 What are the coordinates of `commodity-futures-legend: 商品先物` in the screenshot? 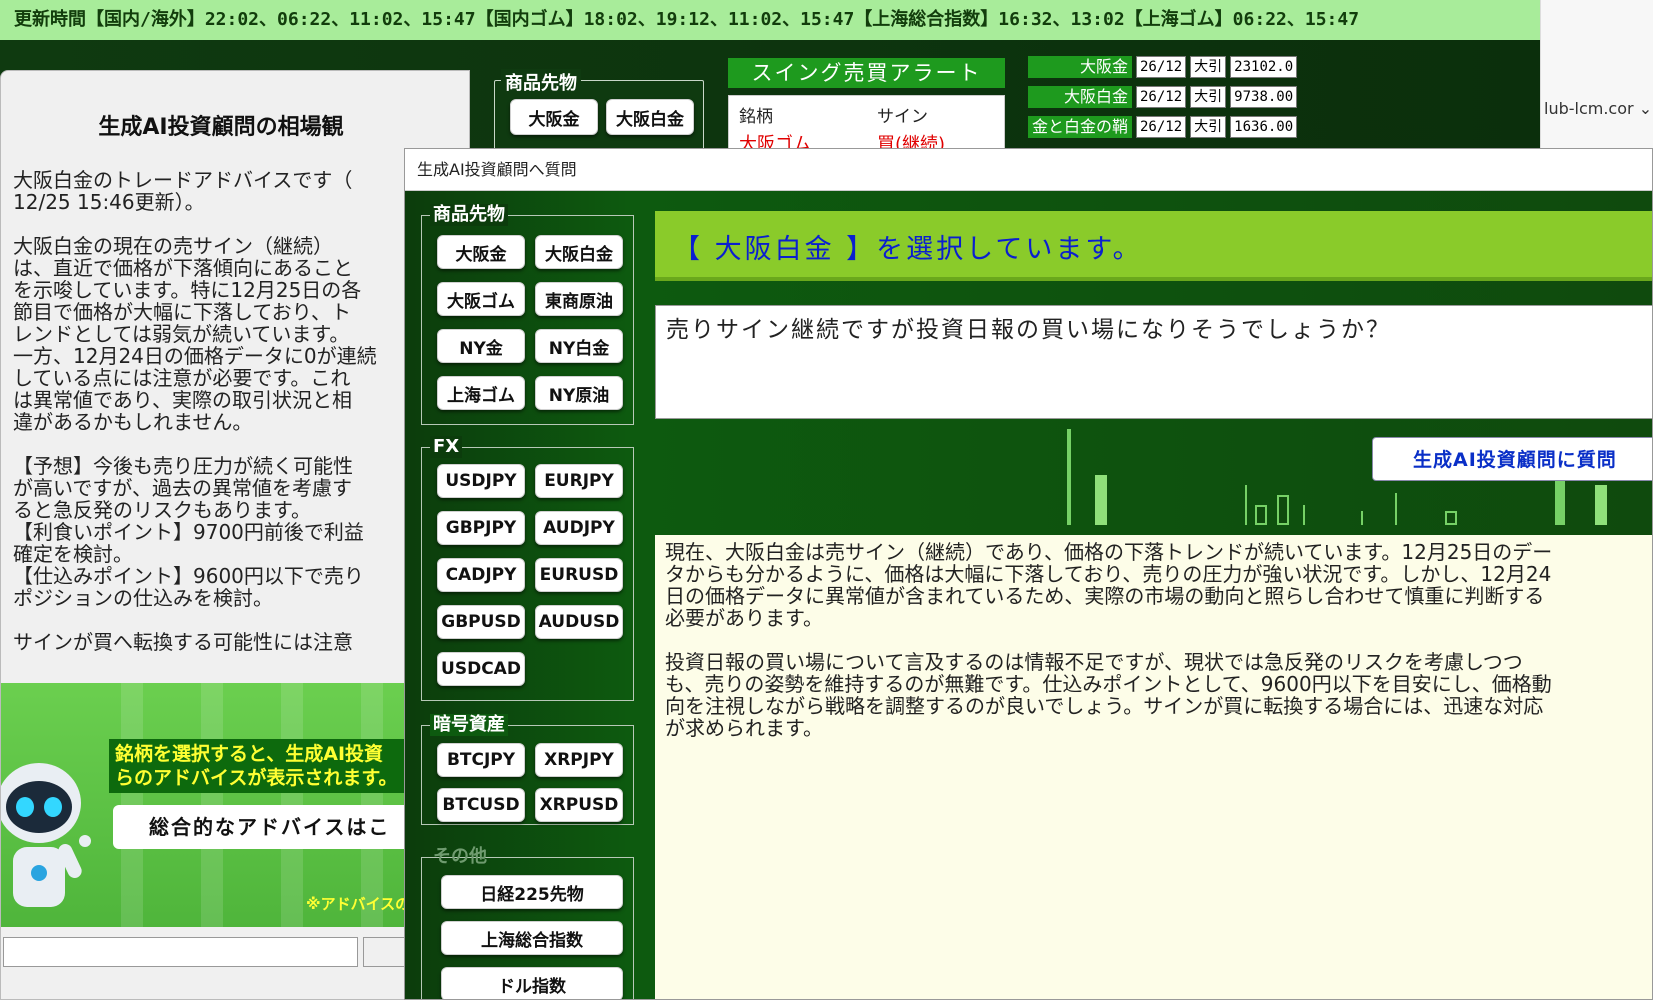 It's located at (469, 215).